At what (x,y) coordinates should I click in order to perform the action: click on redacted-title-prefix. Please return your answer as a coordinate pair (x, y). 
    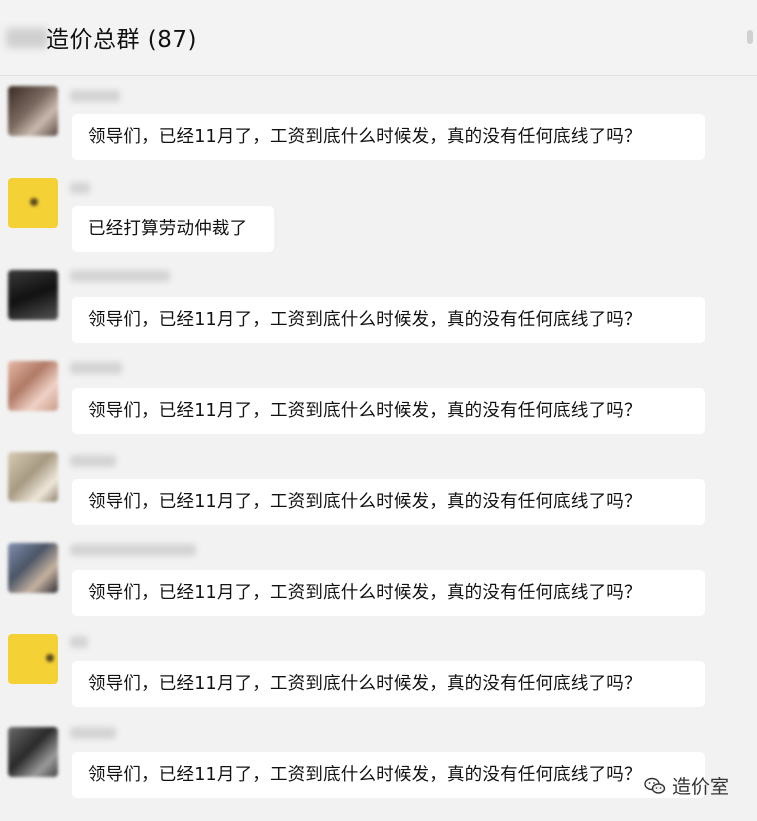
    Looking at the image, I should click on (27, 38).